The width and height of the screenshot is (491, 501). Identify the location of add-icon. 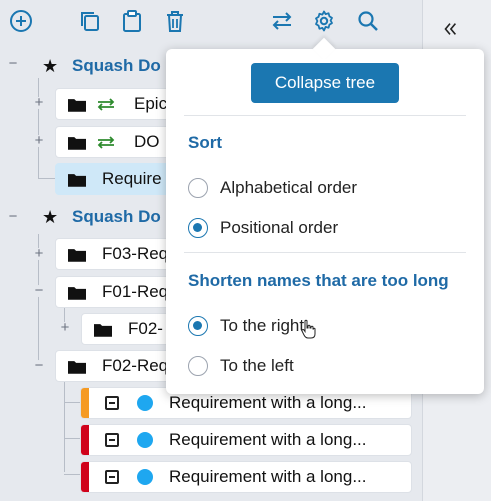
(21, 21).